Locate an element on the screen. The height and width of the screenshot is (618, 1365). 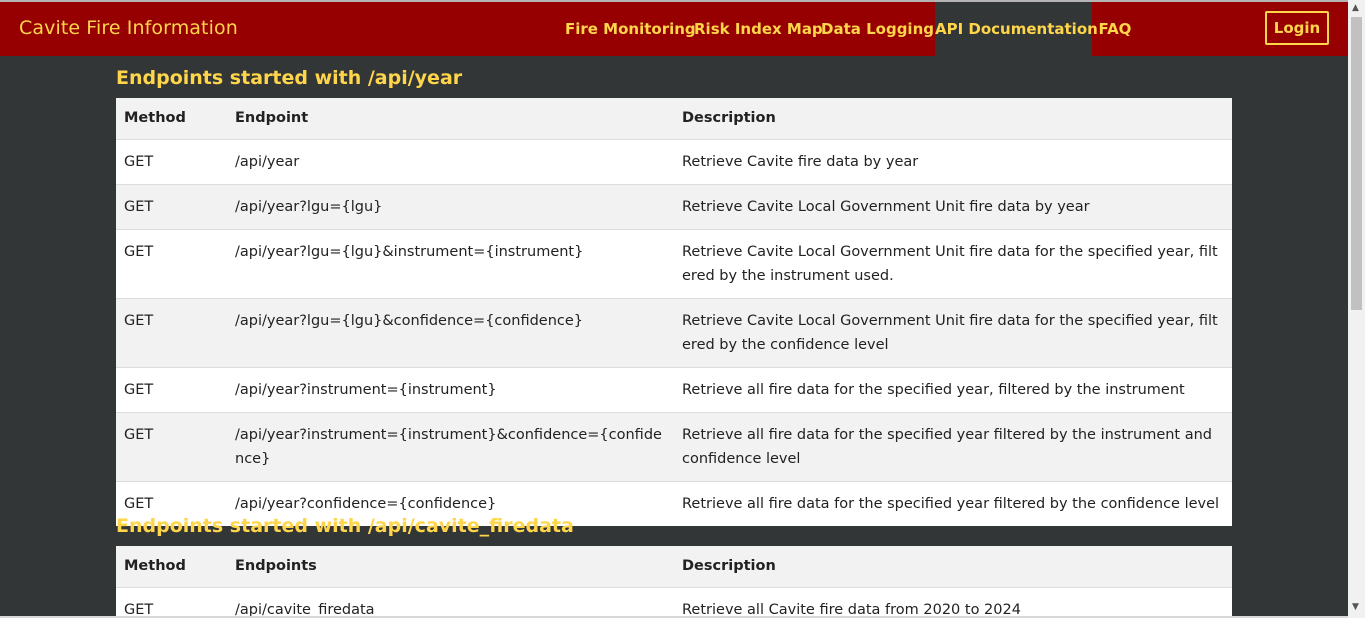
nav-item-fire-monitoring: Fire Monitoring is located at coordinates (630, 29).